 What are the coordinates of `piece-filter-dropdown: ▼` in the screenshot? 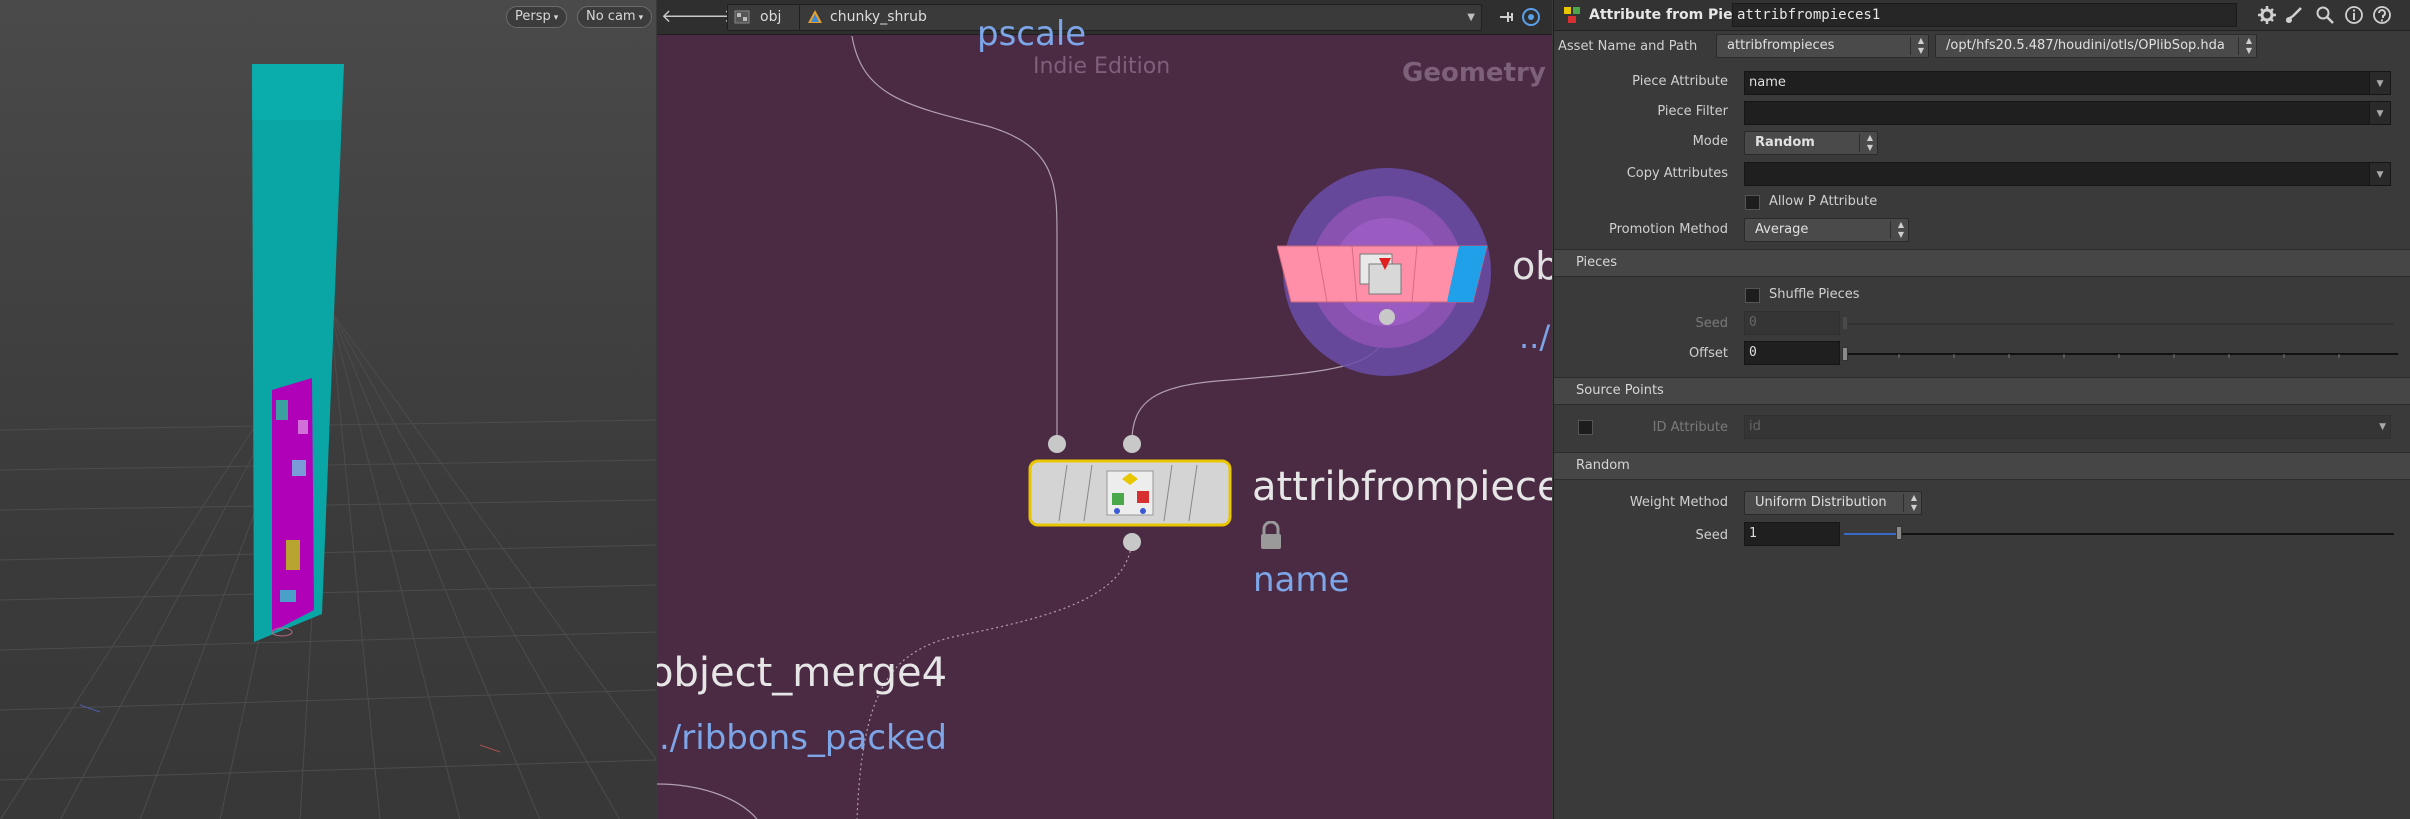 It's located at (2380, 113).